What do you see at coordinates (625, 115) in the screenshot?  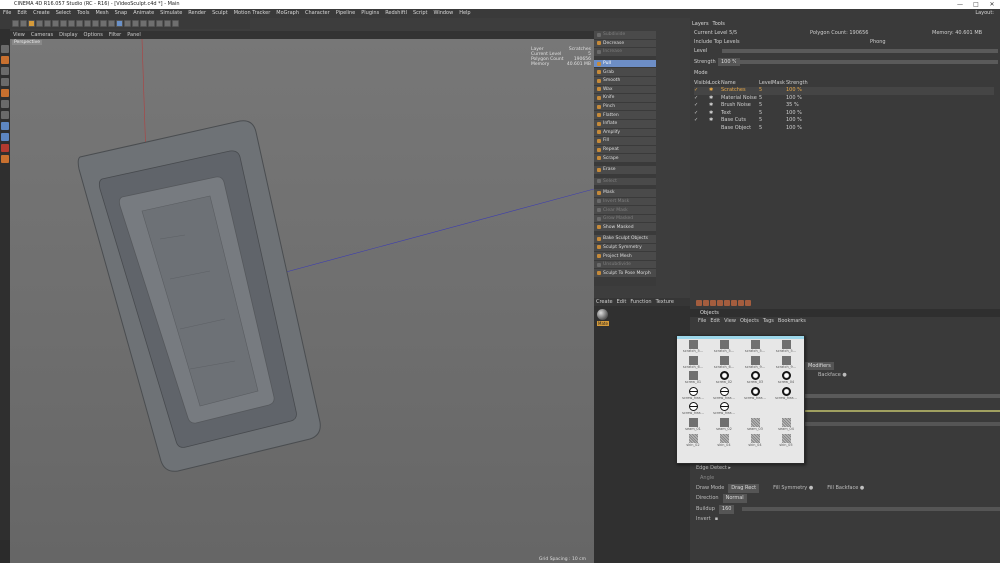 I see `brush-flatten: Flatten` at bounding box center [625, 115].